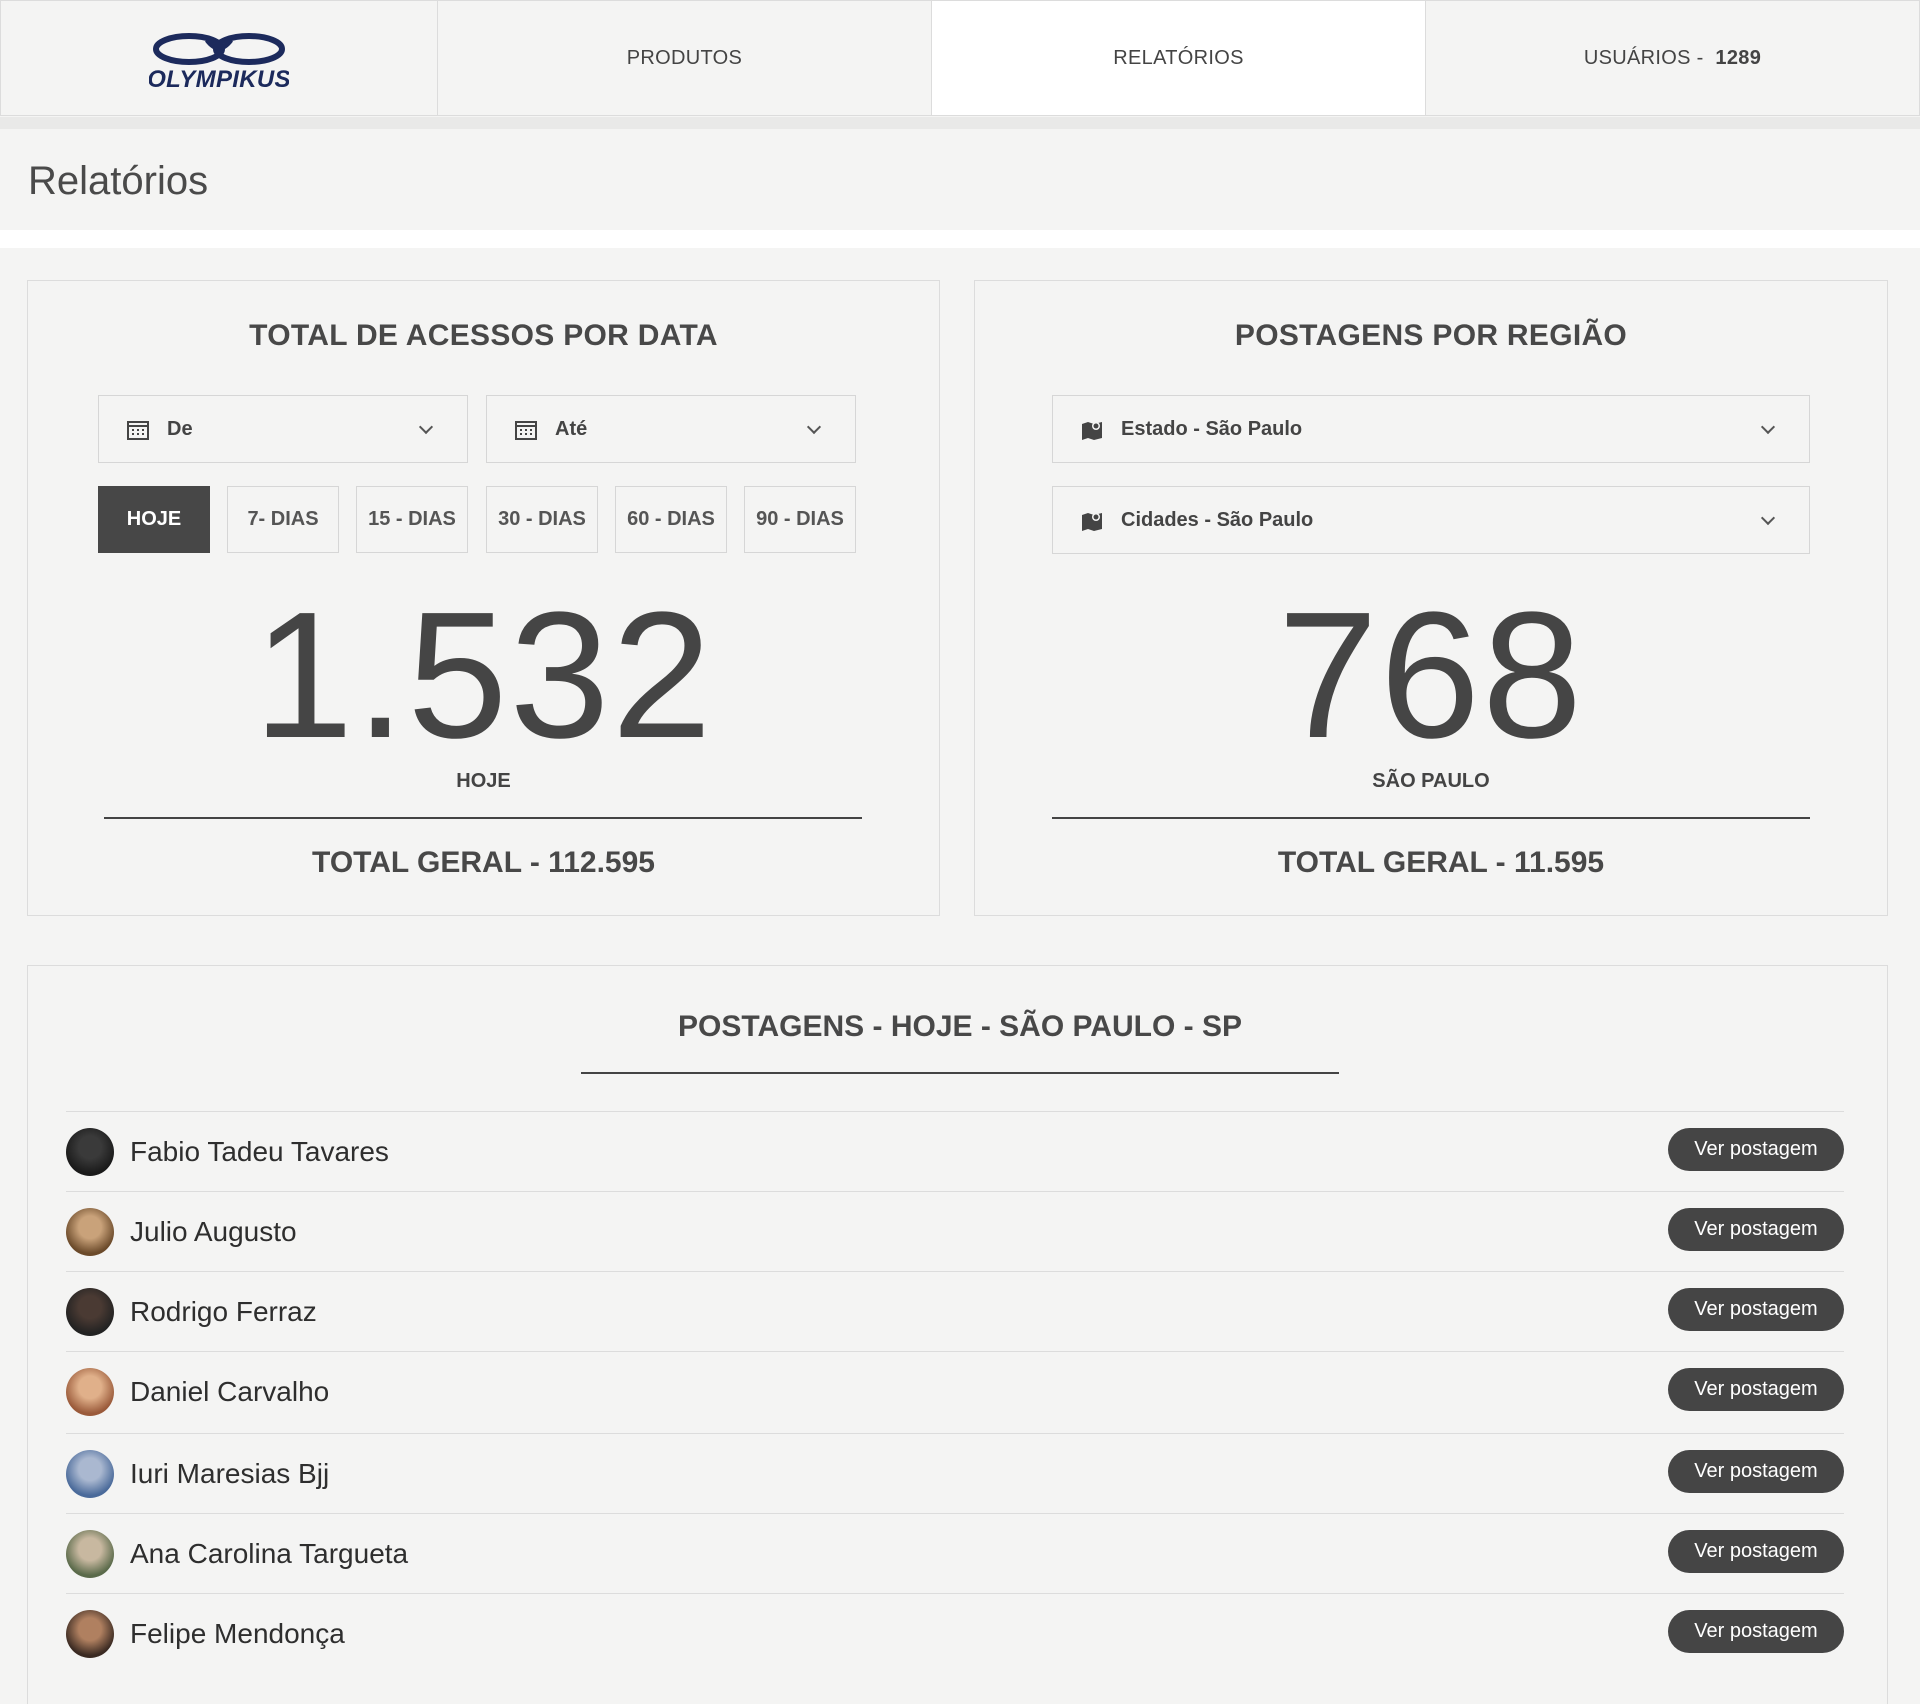 Image resolution: width=1920 pixels, height=1704 pixels. Describe the element at coordinates (283, 519) in the screenshot. I see `range-7-dias-button: 7- DIAS` at that location.